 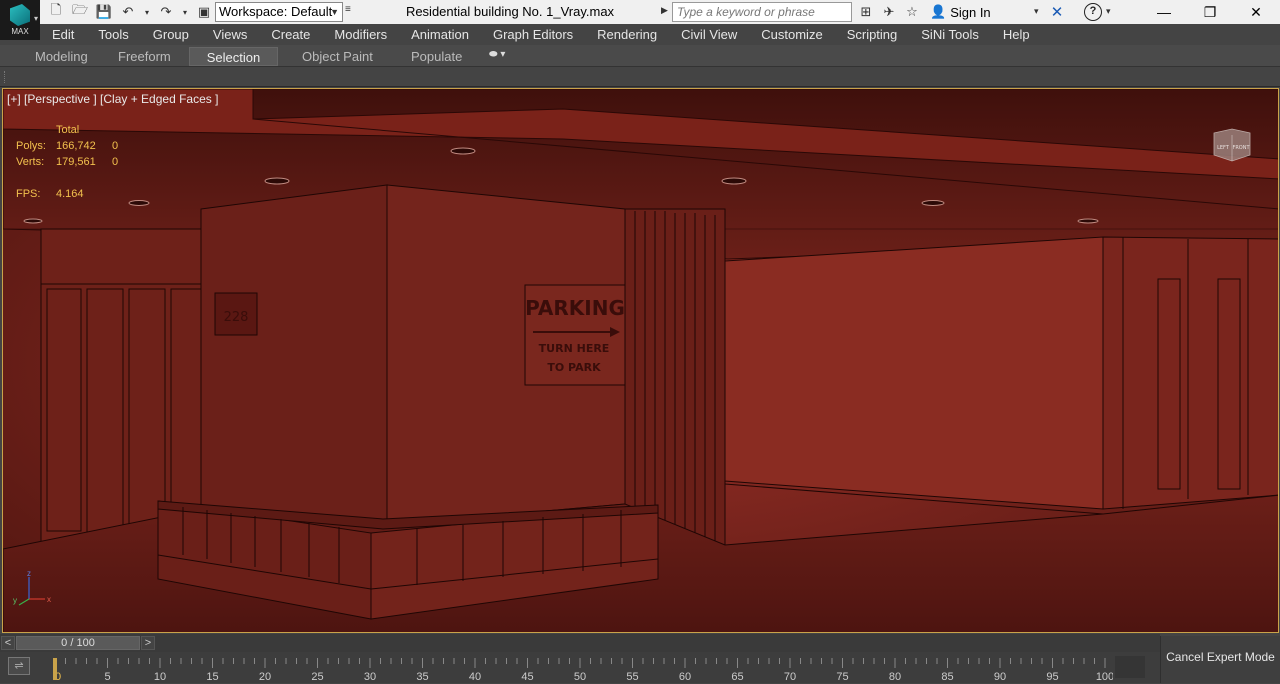 I want to click on undo-icon: ↶, so click(x=128, y=12).